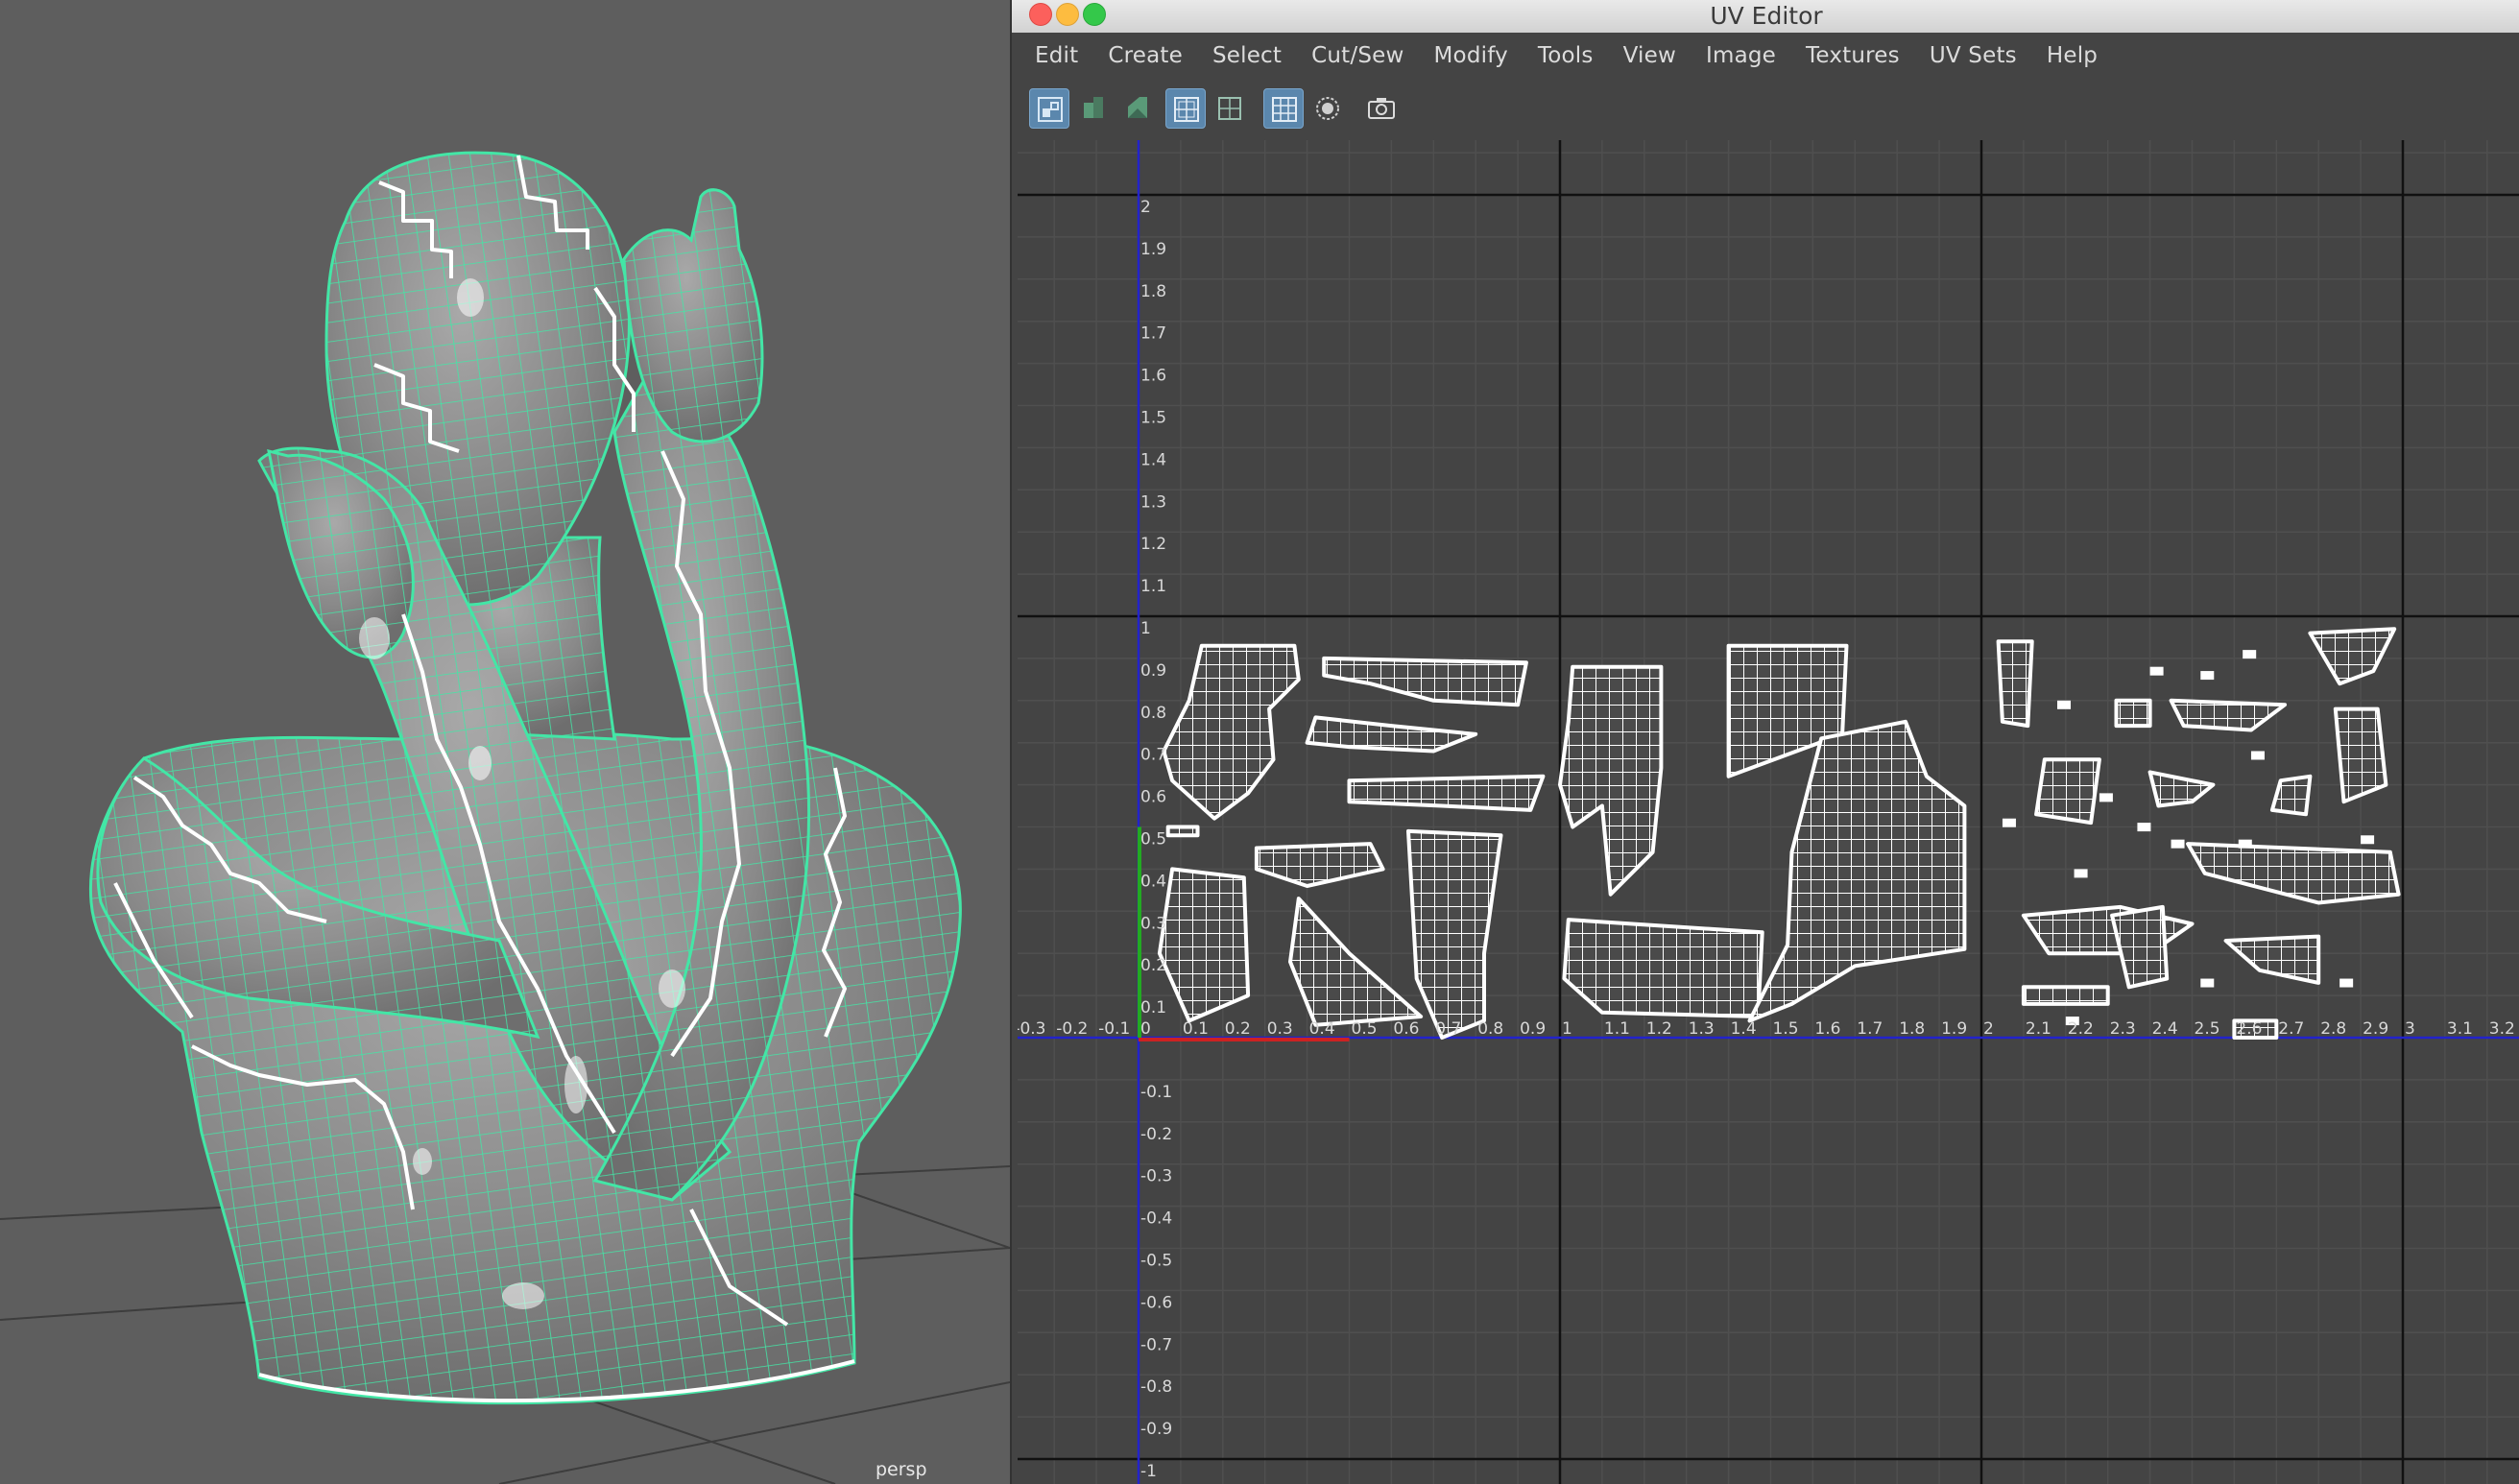 This screenshot has height=1484, width=2519. I want to click on checker-icon, so click(1284, 108).